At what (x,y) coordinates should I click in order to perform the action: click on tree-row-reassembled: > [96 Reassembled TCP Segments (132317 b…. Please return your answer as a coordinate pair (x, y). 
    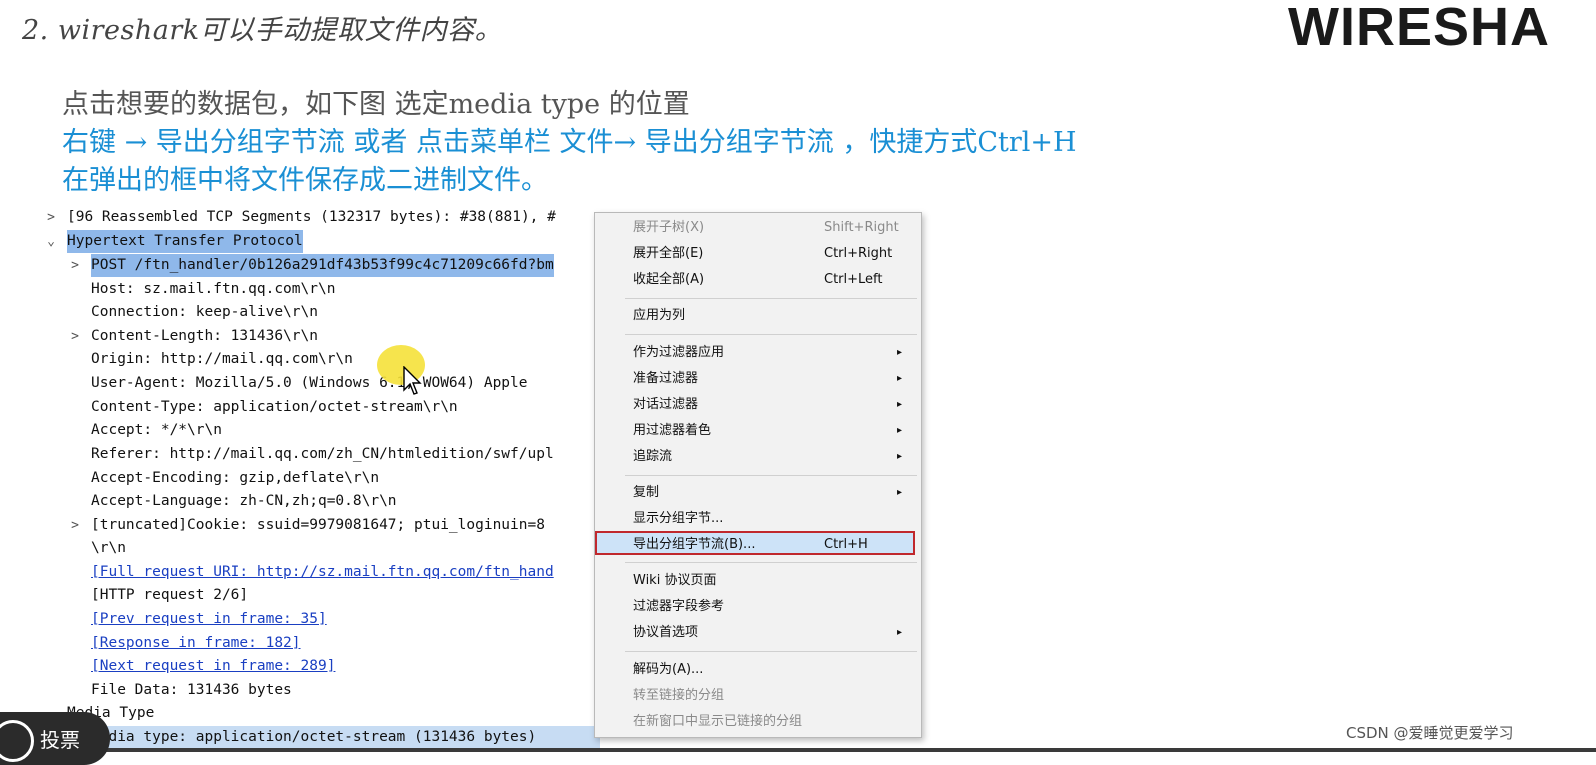
    Looking at the image, I should click on (320, 217).